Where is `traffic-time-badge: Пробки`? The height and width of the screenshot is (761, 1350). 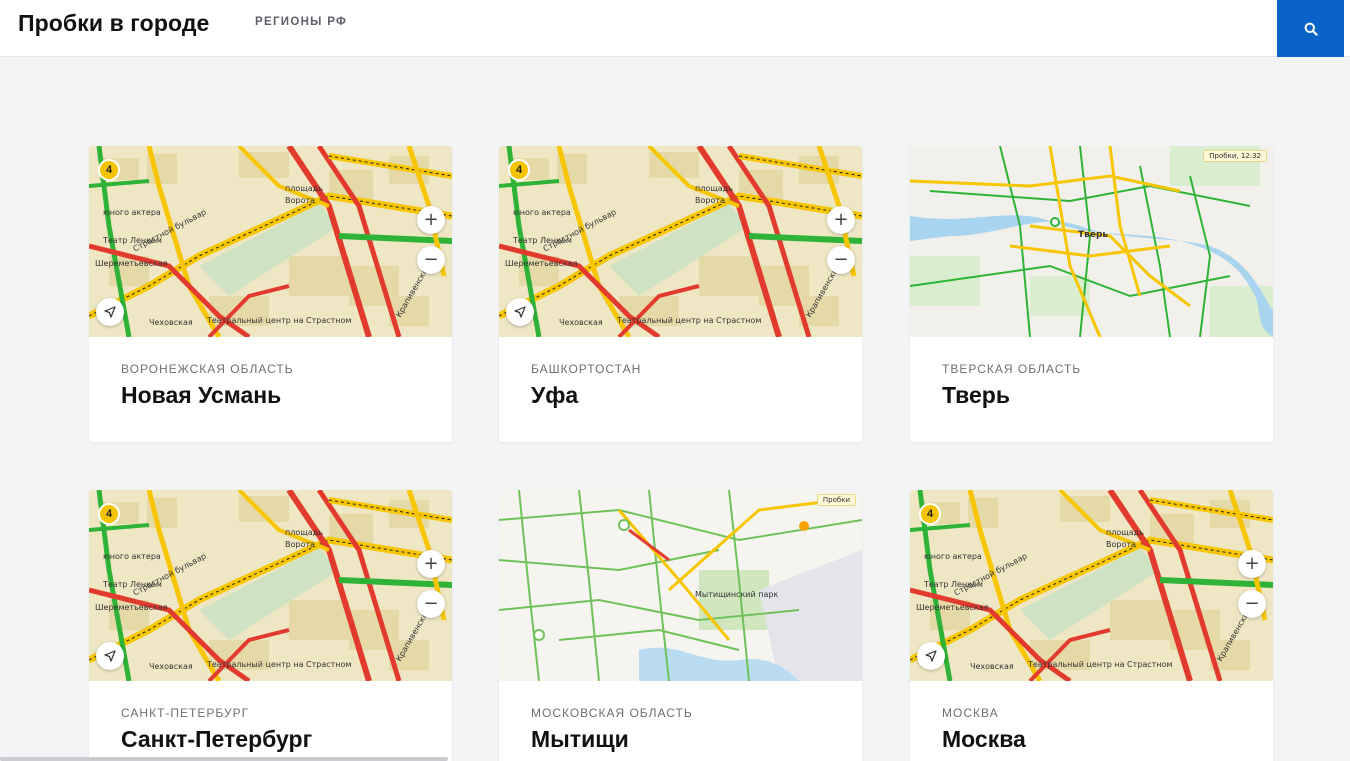 traffic-time-badge: Пробки is located at coordinates (836, 500).